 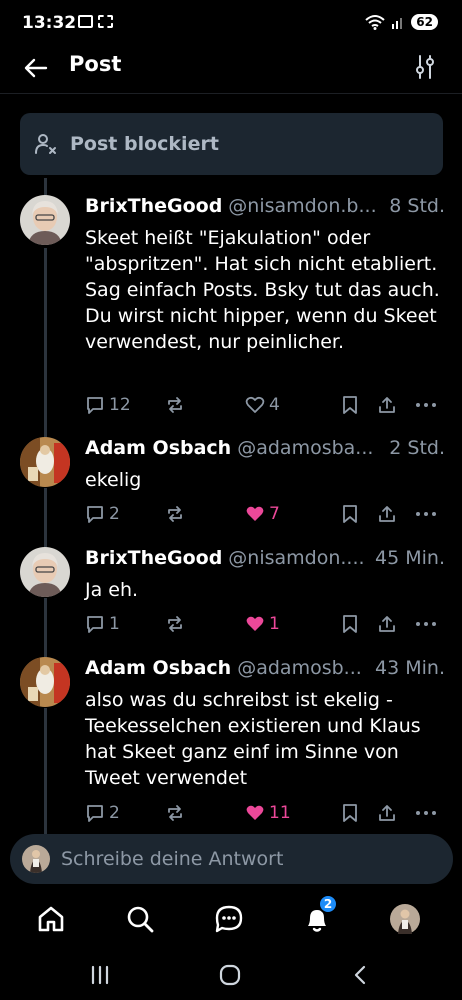 What do you see at coordinates (375, 22) in the screenshot?
I see `wifi-icon` at bounding box center [375, 22].